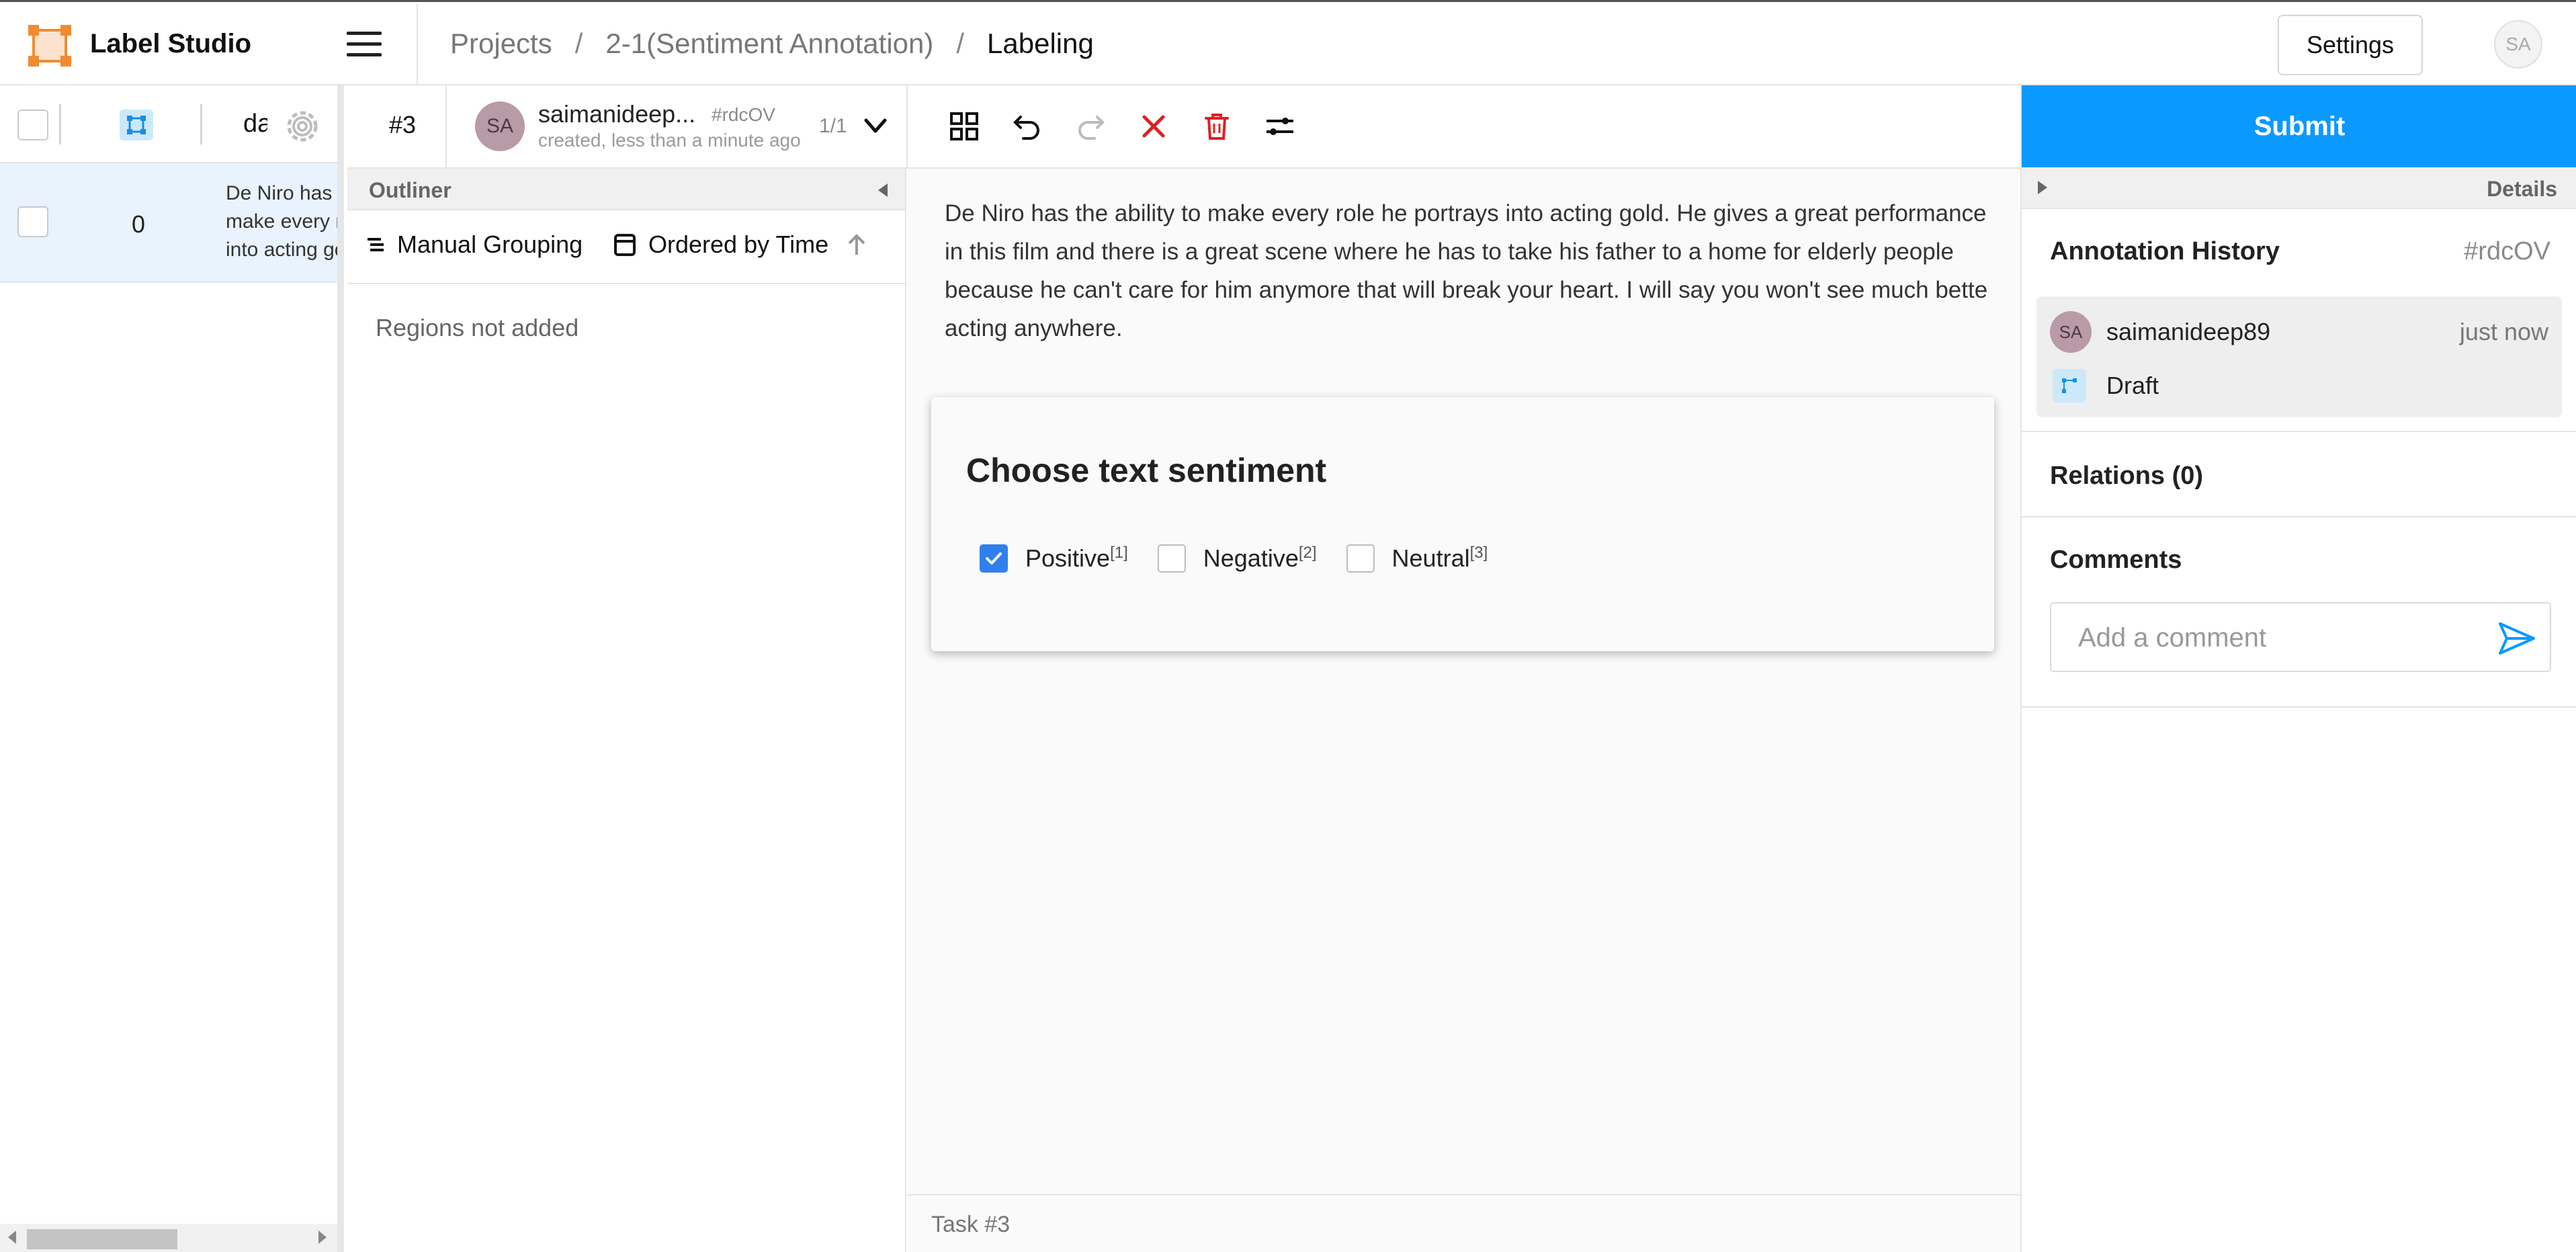 This screenshot has width=2576, height=1252. I want to click on manual-grouping-label: Manual Grouping, so click(490, 244).